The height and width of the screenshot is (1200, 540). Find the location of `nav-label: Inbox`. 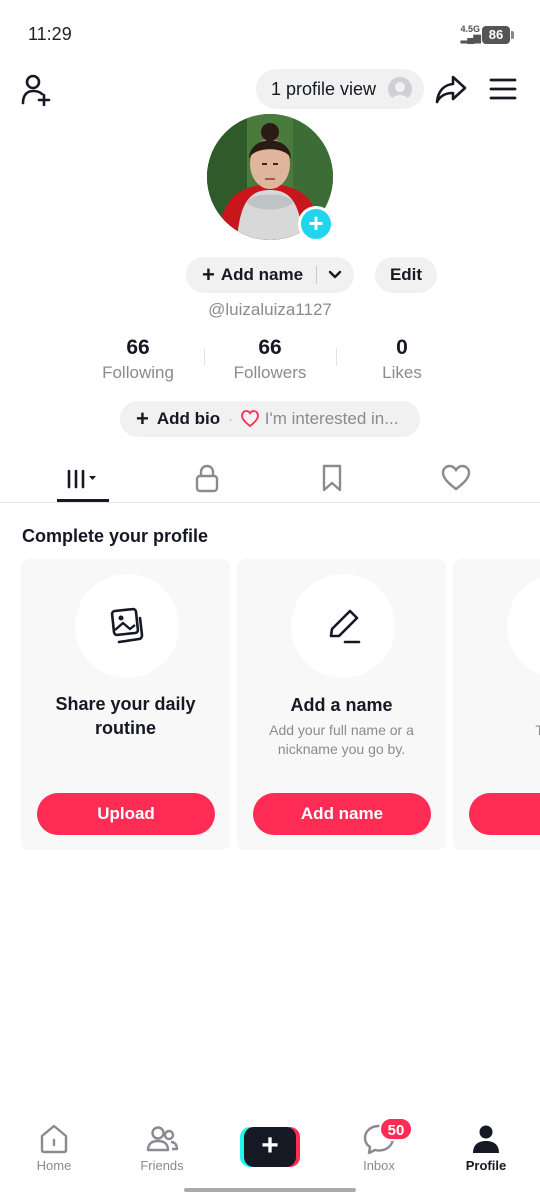

nav-label: Inbox is located at coordinates (379, 1165).